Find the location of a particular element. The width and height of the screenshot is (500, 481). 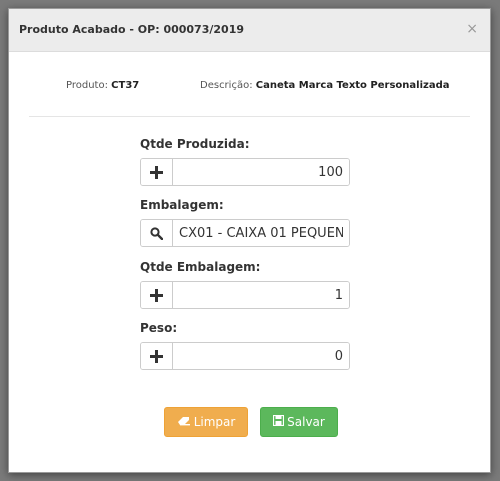

limpar-label: Limpar is located at coordinates (214, 422).